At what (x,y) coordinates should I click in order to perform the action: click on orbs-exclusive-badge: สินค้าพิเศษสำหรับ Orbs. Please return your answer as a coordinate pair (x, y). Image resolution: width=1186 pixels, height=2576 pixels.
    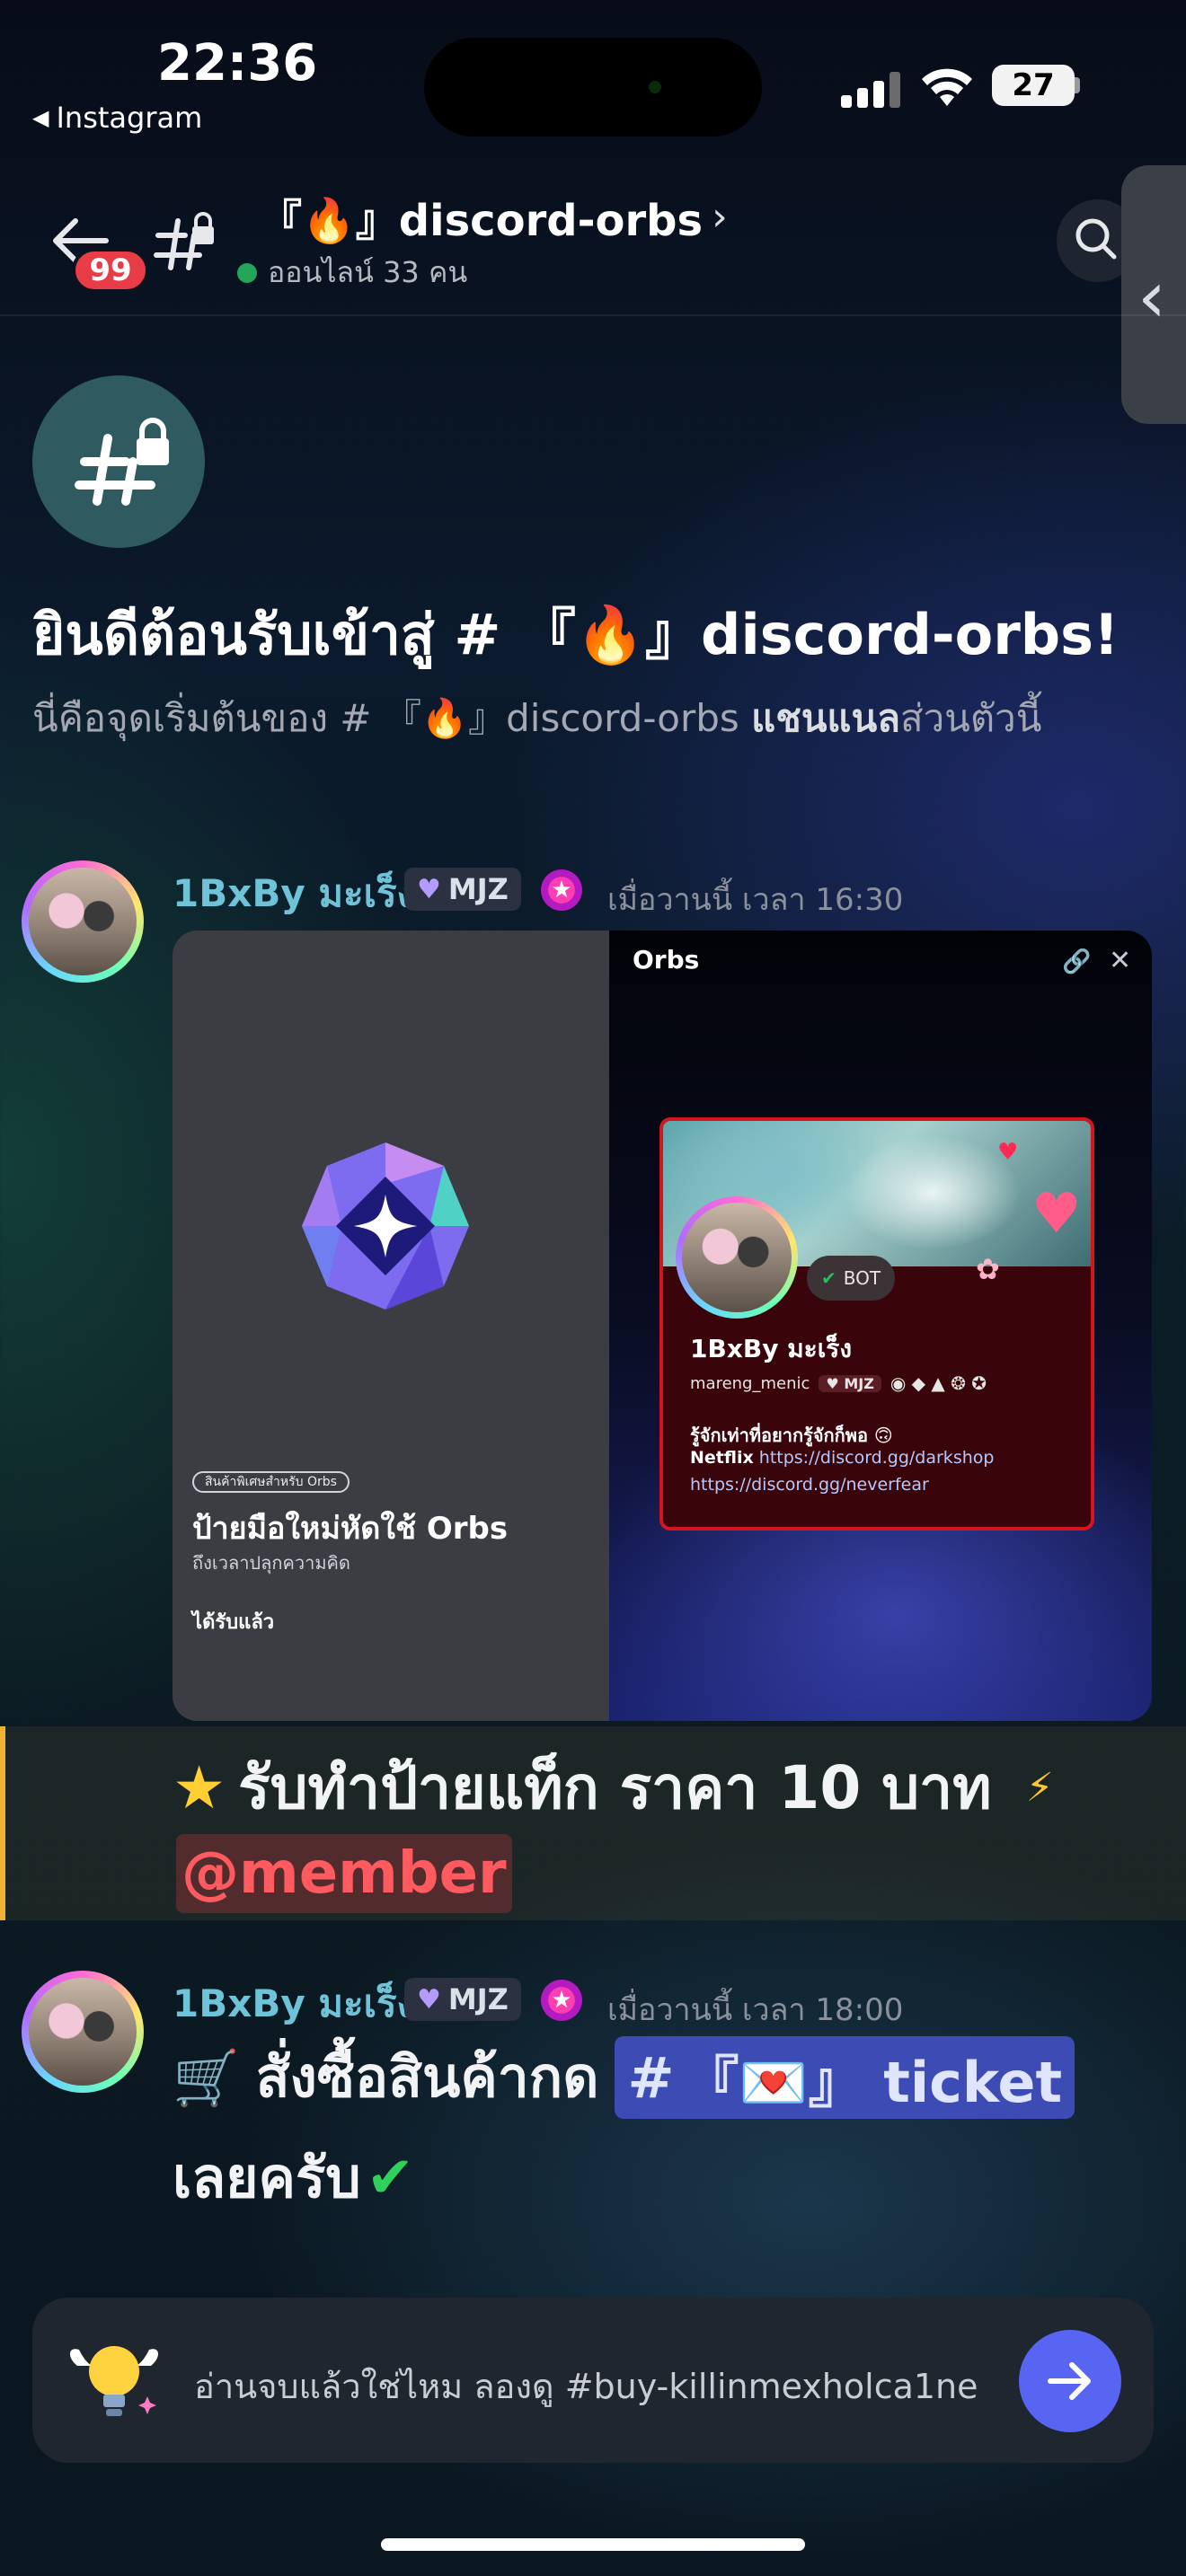
    Looking at the image, I should click on (271, 1482).